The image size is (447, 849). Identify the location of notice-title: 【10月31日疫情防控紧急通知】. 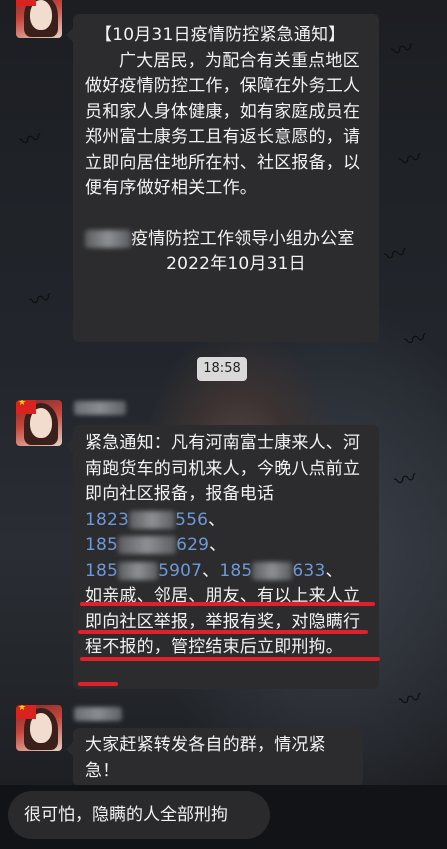
(220, 35).